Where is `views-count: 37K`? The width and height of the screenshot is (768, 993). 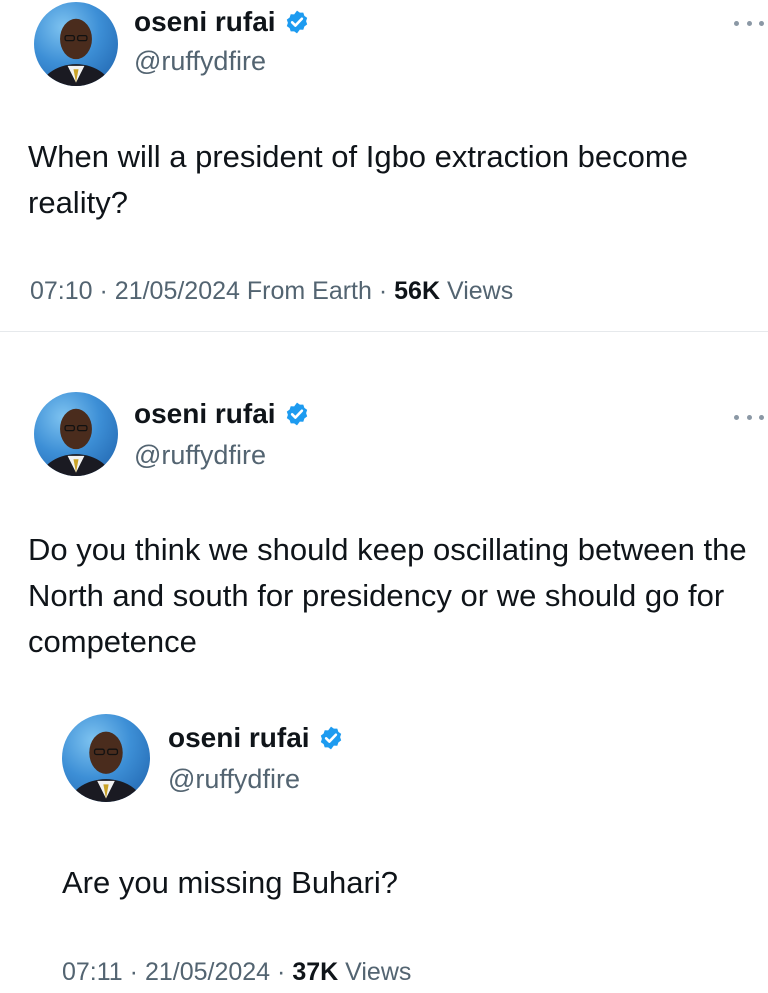 views-count: 37K is located at coordinates (315, 972).